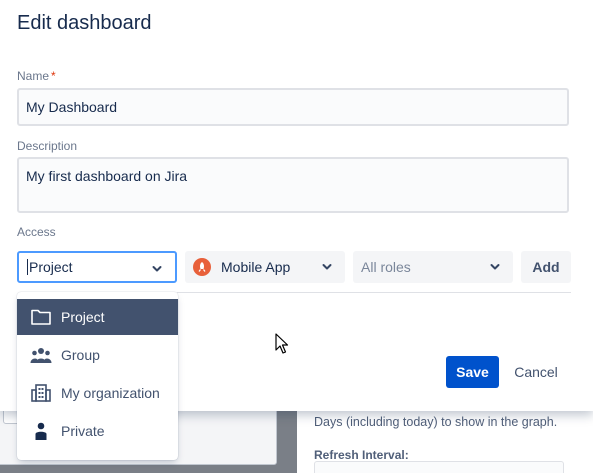 This screenshot has width=593, height=473. Describe the element at coordinates (47, 146) in the screenshot. I see `description-label: Description` at that location.